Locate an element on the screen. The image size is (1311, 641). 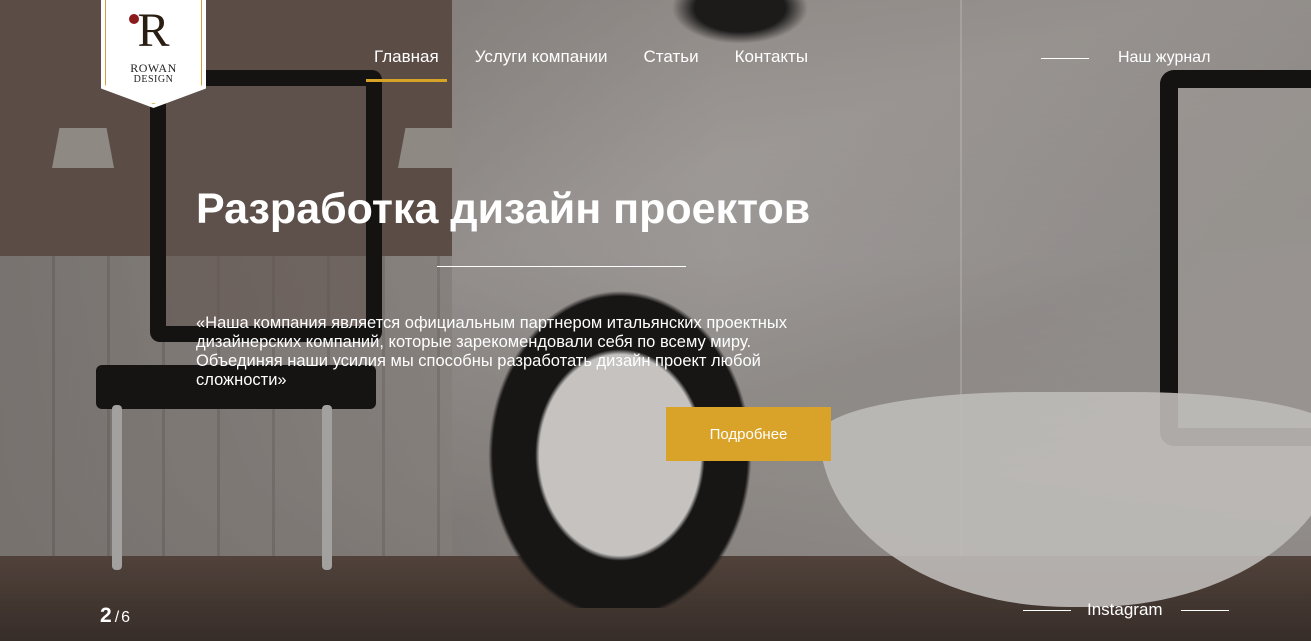
more-button: Подробнее is located at coordinates (748, 434).